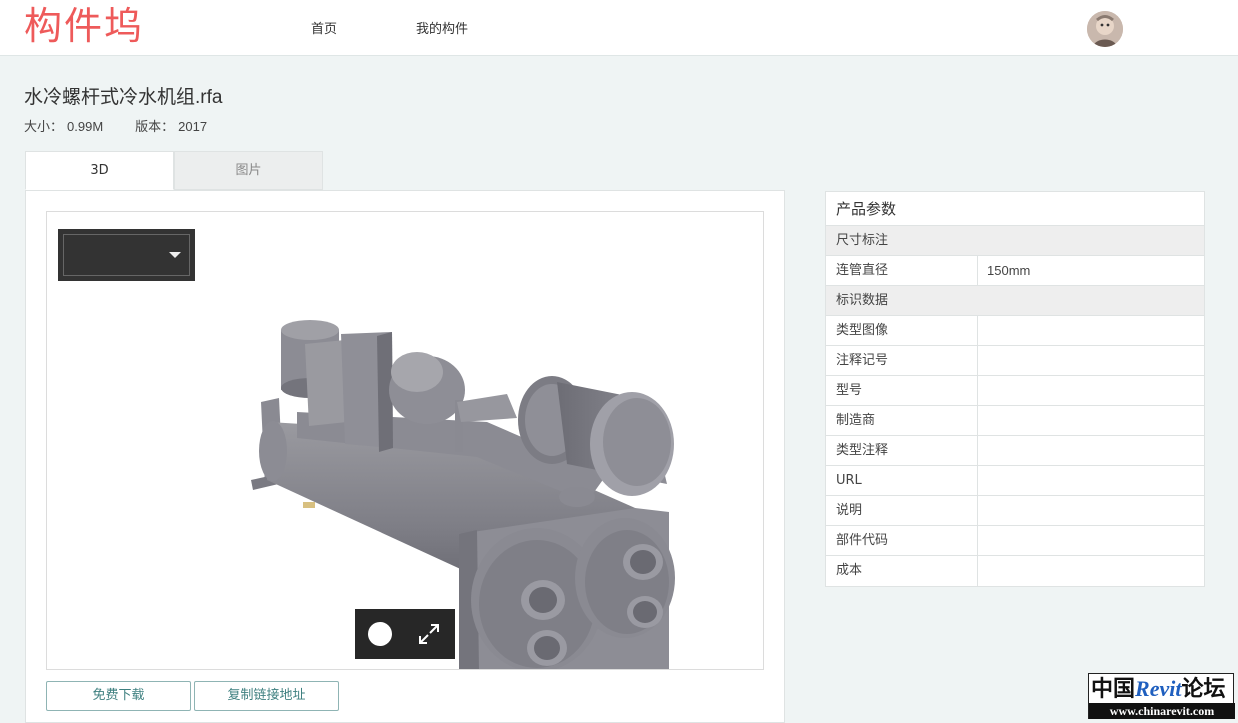 The width and height of the screenshot is (1238, 723). Describe the element at coordinates (902, 390) in the screenshot. I see `param-key: 型号` at that location.